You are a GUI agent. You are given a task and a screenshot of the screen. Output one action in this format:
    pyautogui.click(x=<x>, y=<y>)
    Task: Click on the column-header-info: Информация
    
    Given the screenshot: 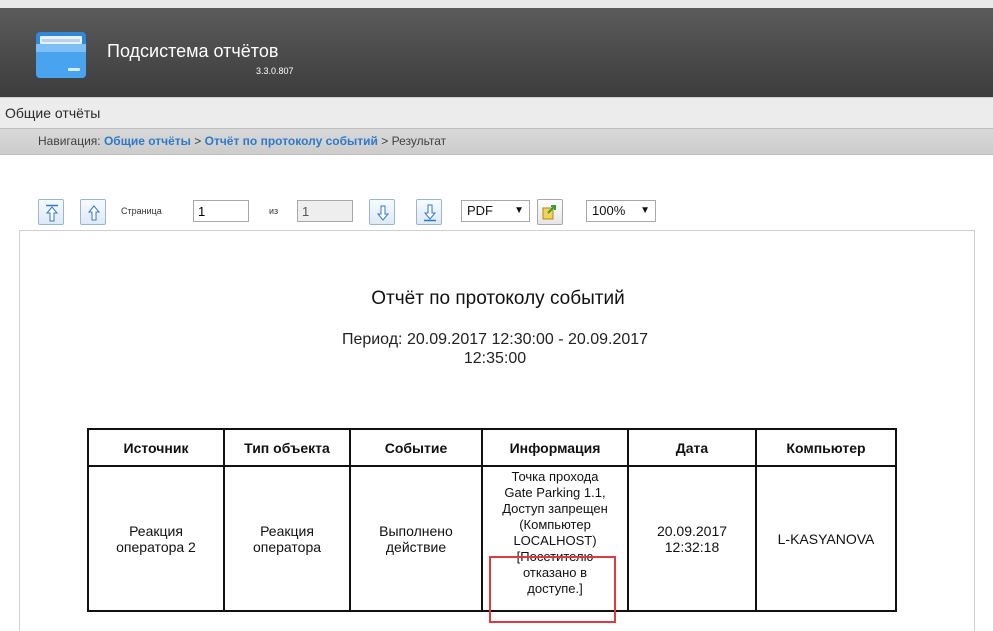 What is the action you would take?
    pyautogui.click(x=555, y=447)
    